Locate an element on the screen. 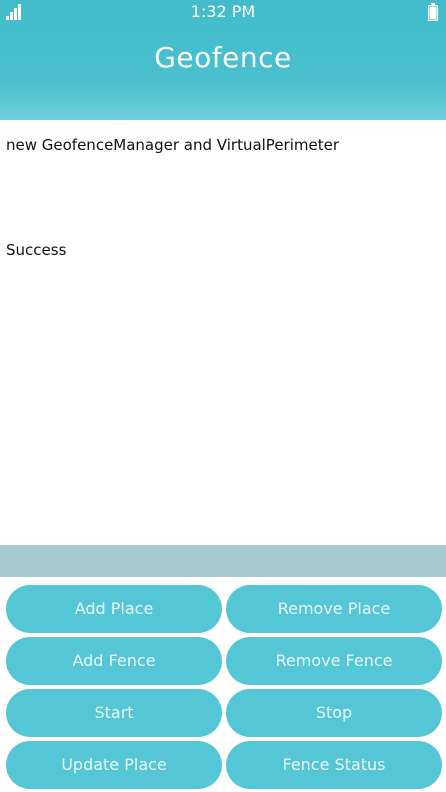 This screenshot has width=446, height=792. update-place-button: Update Place is located at coordinates (114, 765).